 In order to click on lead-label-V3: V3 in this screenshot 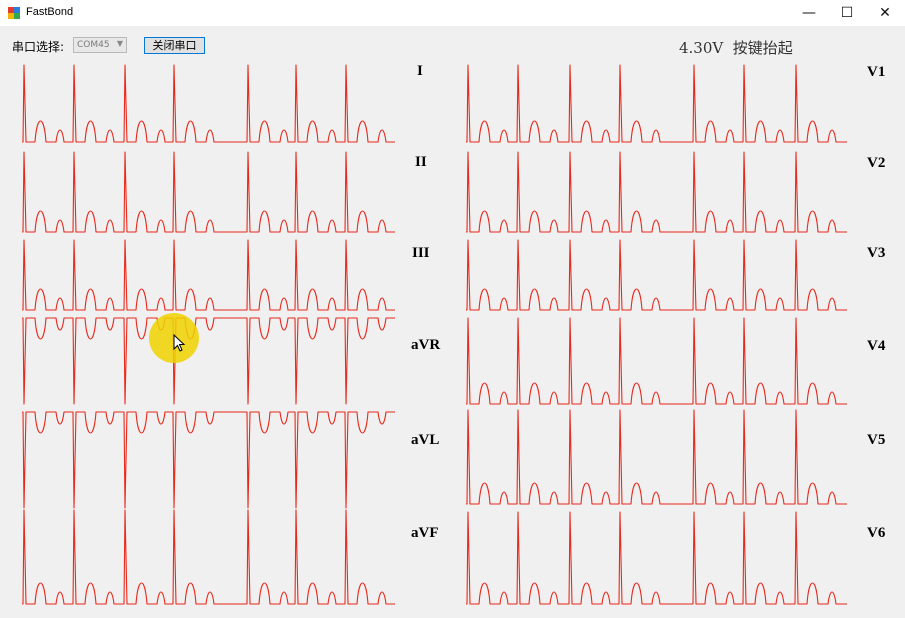, I will do `click(876, 253)`.